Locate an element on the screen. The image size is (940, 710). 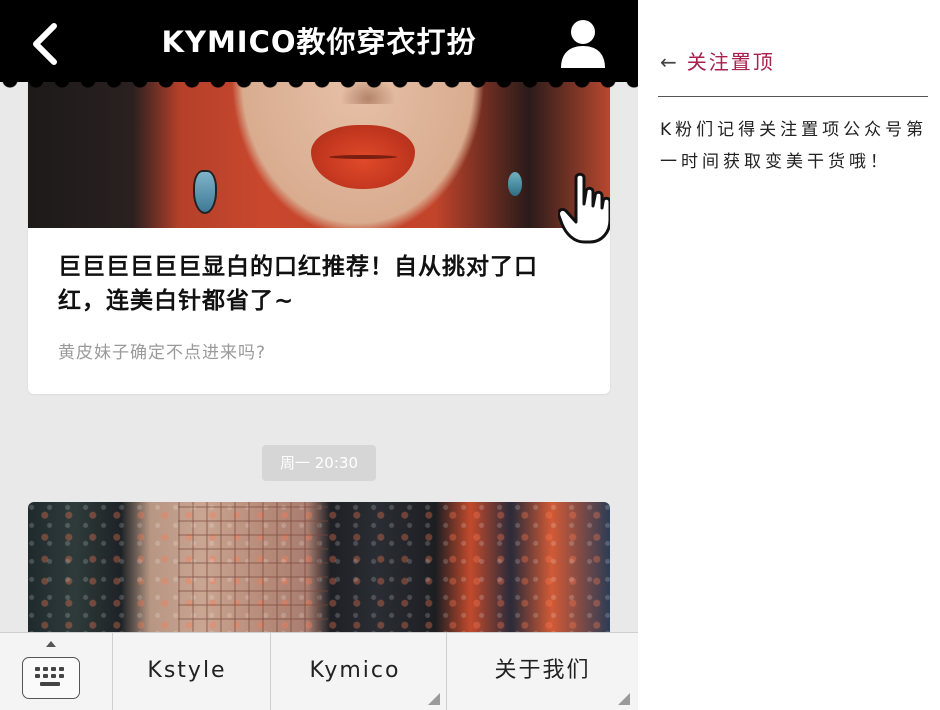
keyboard-toggle-area is located at coordinates (56, 671).